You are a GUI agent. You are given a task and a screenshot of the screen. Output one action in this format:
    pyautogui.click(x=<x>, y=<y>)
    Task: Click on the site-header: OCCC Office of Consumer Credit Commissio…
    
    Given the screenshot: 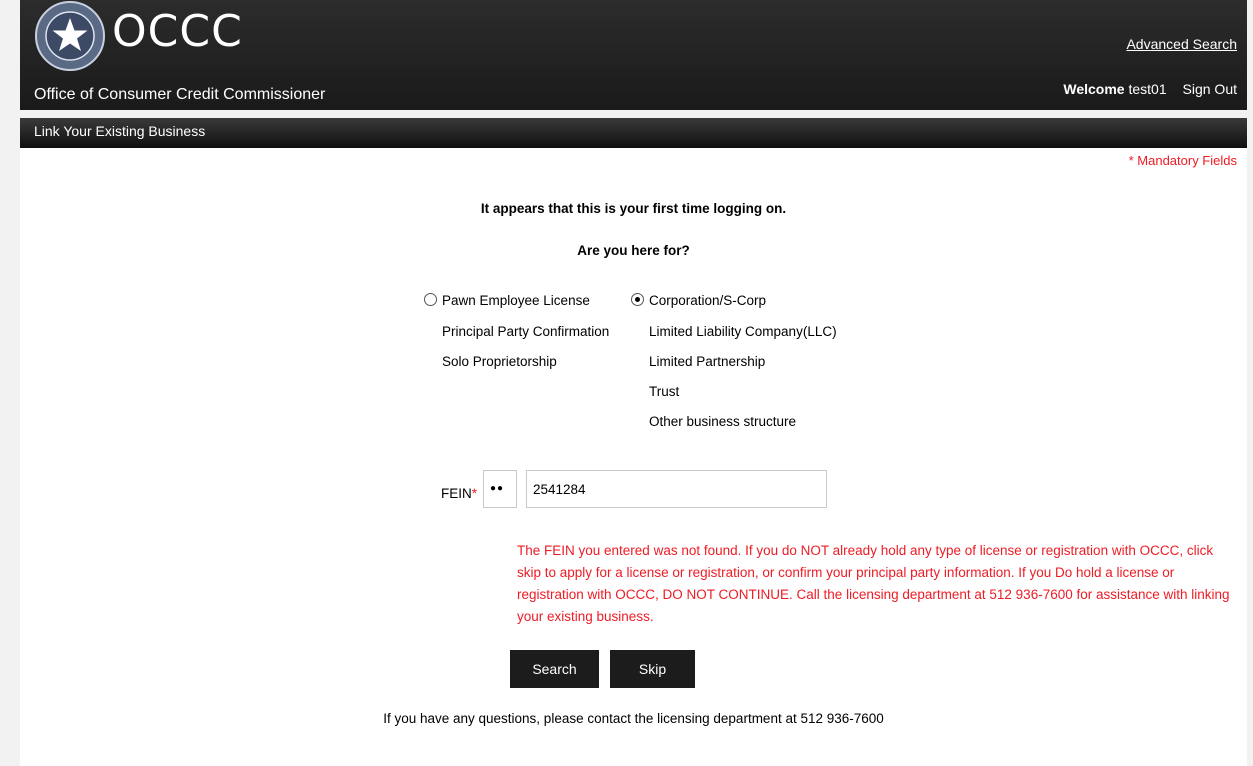 What is the action you would take?
    pyautogui.click(x=633, y=55)
    